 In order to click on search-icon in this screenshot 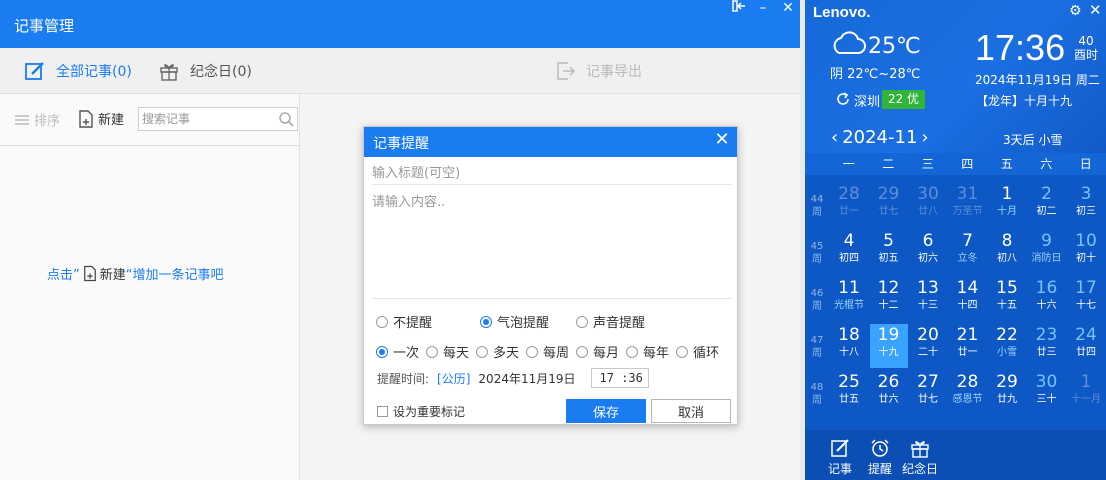, I will do `click(286, 119)`.